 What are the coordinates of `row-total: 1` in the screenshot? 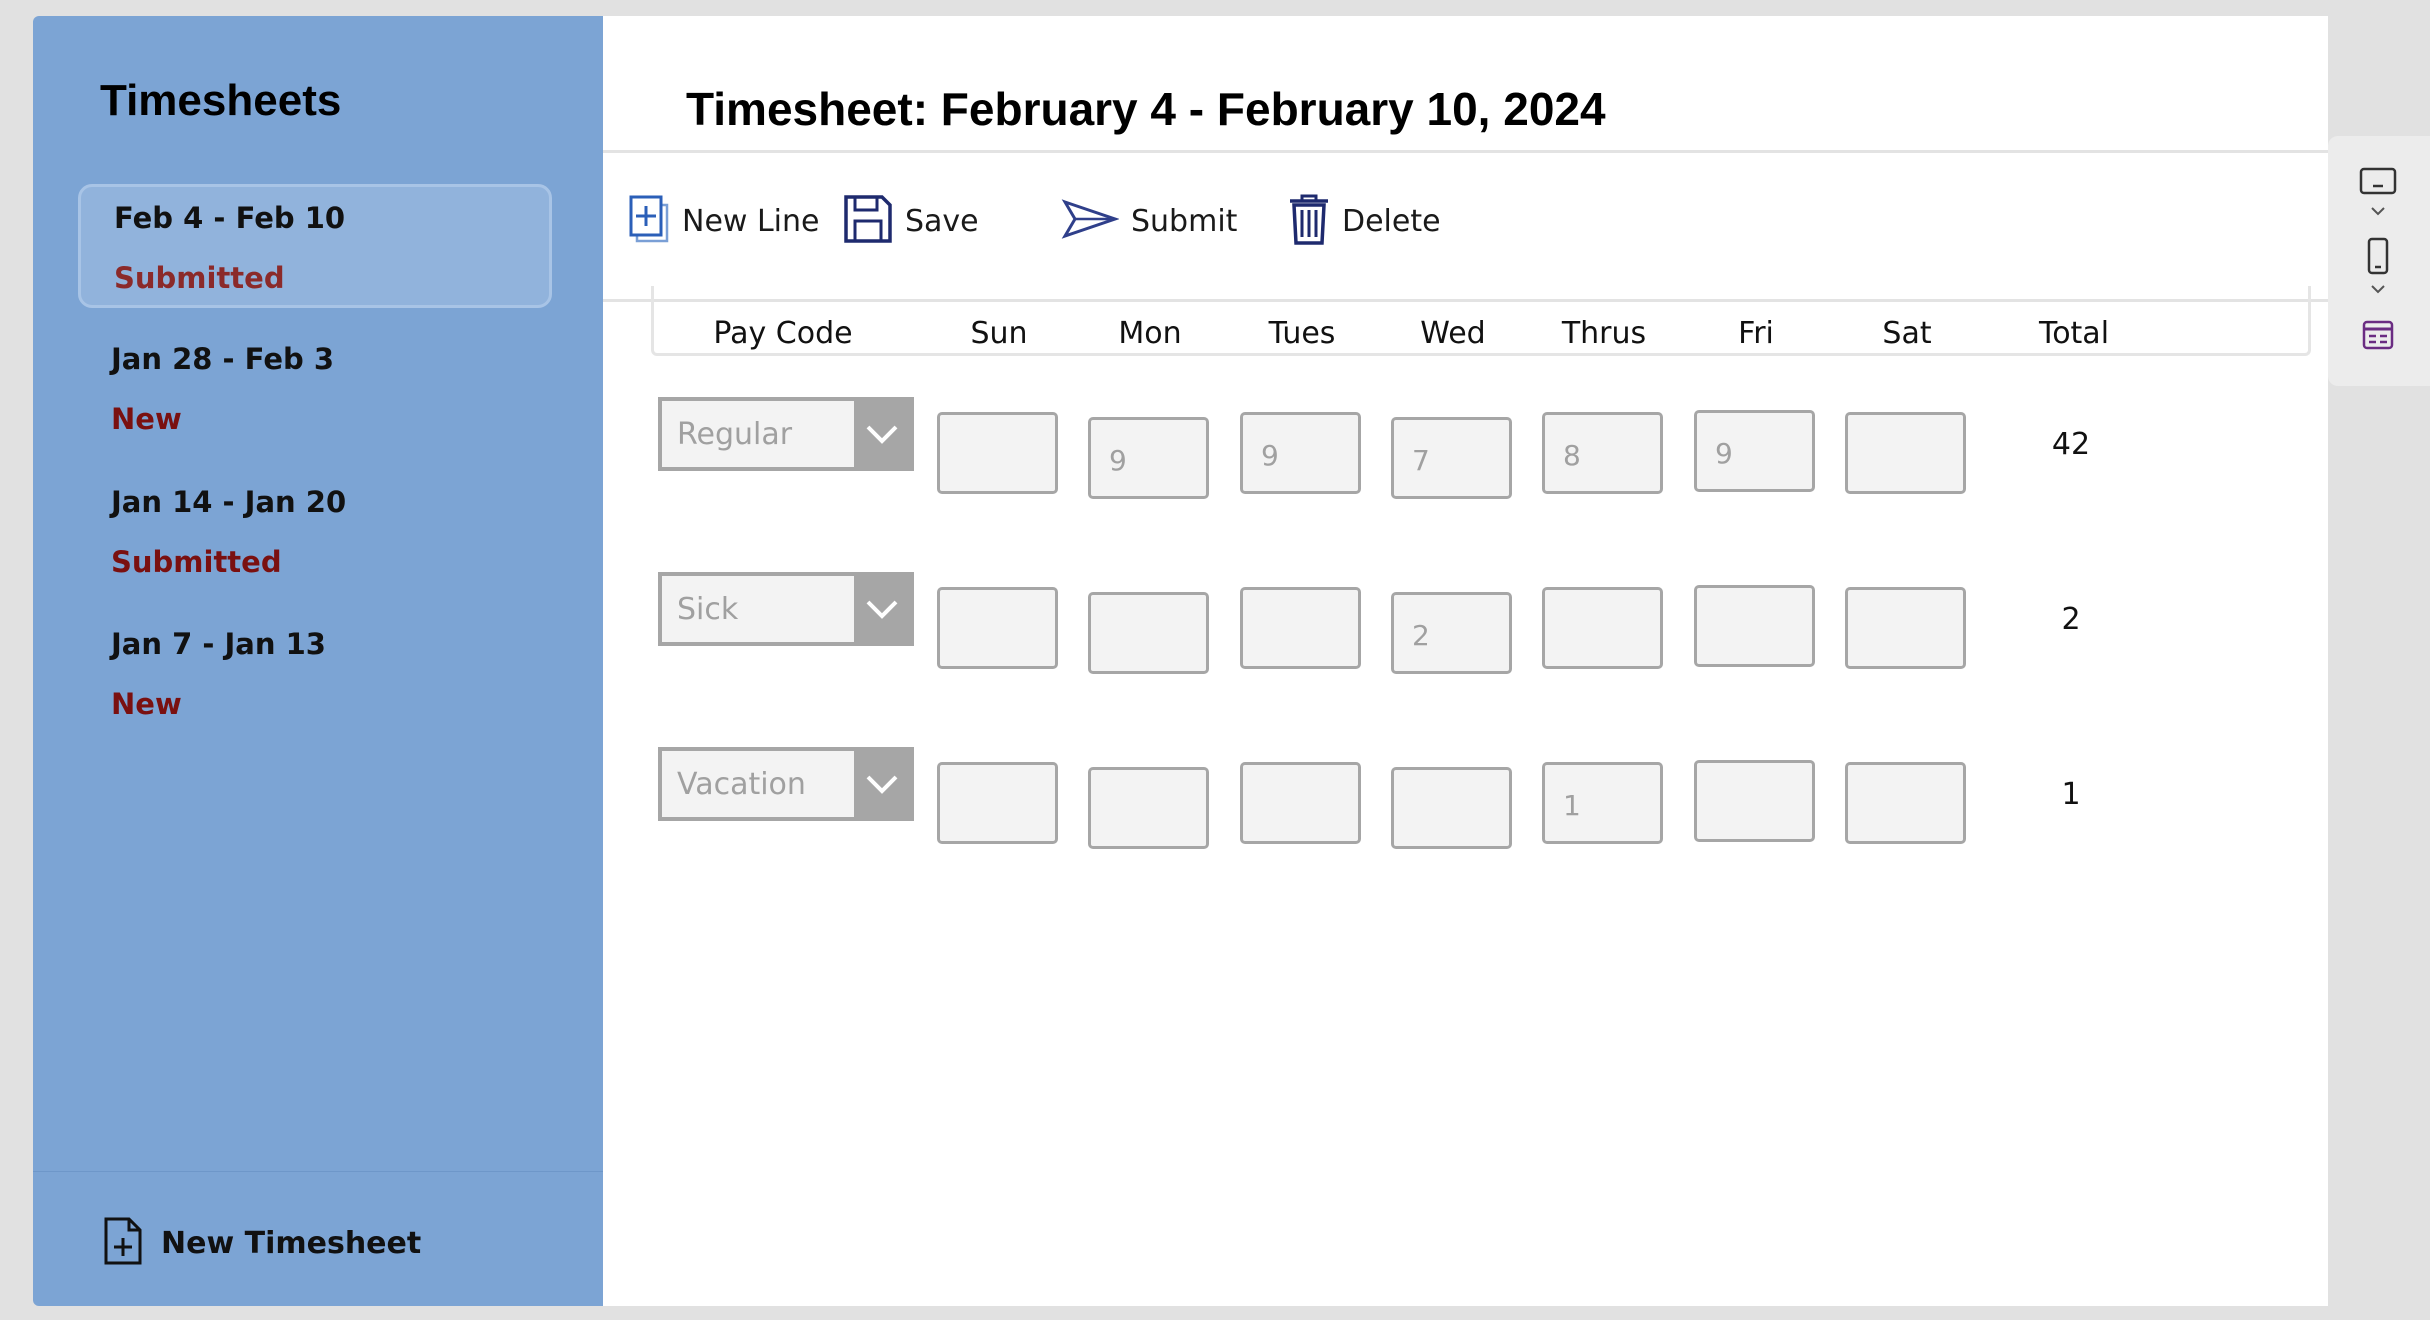 It's located at (2071, 794).